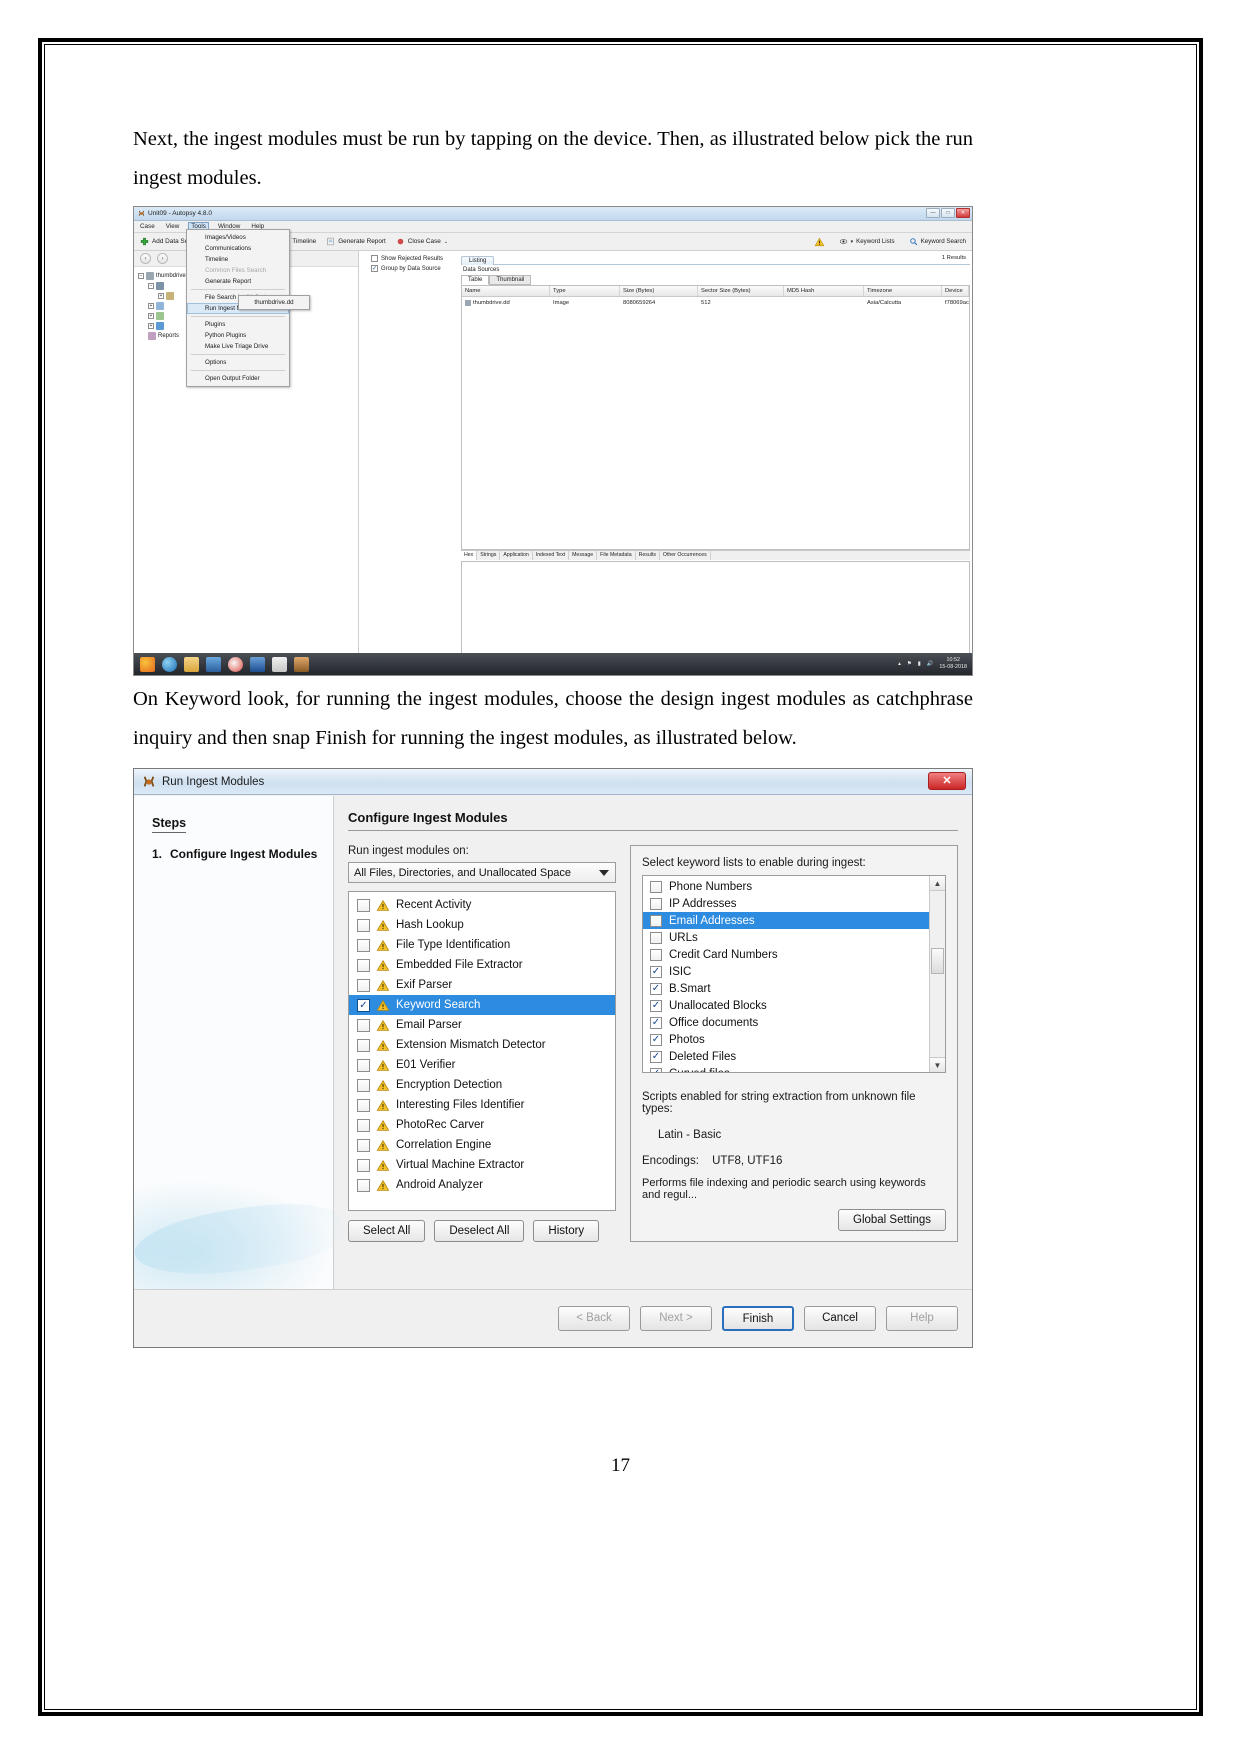 This screenshot has height=1754, width=1241. I want to click on menu-case: Case, so click(147, 226).